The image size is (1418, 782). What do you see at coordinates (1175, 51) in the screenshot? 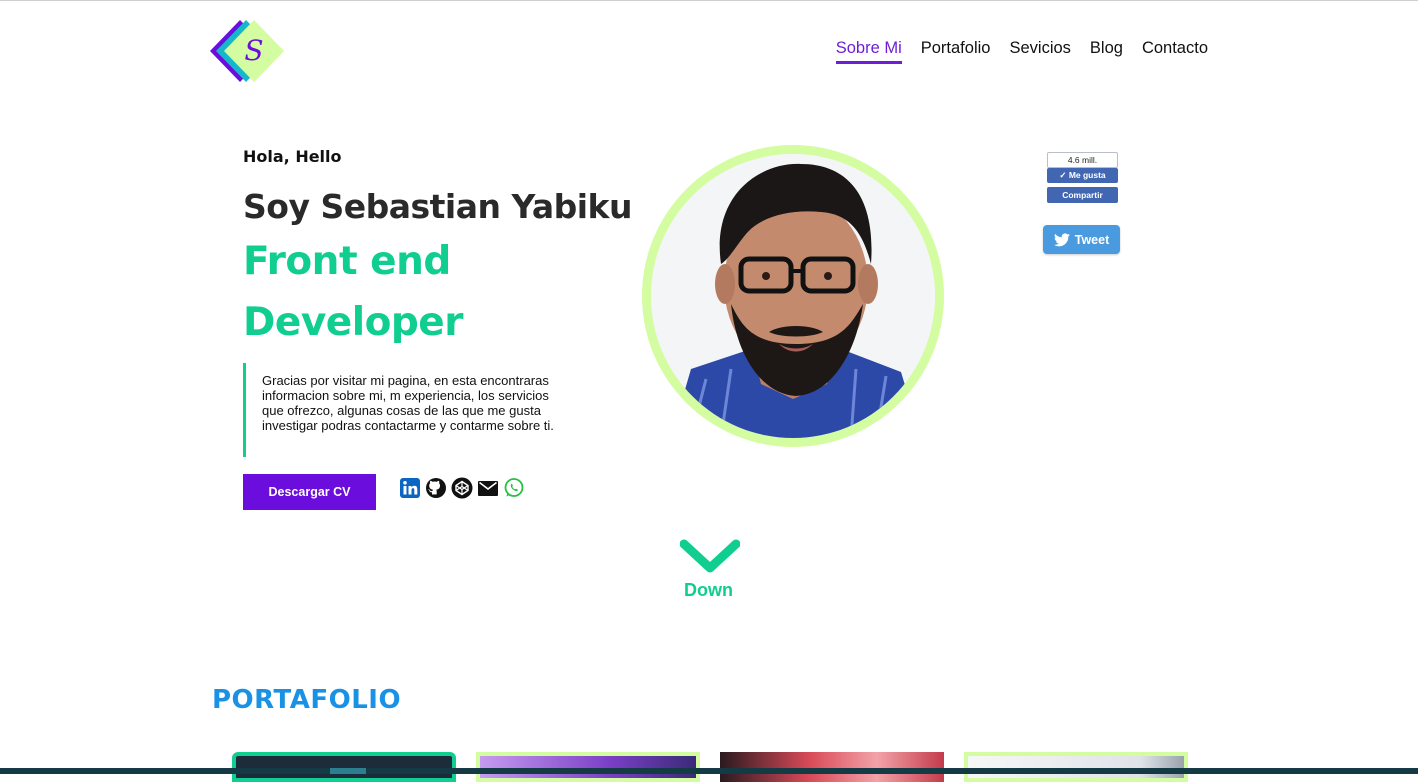
I see `nav-contacto: Contacto` at bounding box center [1175, 51].